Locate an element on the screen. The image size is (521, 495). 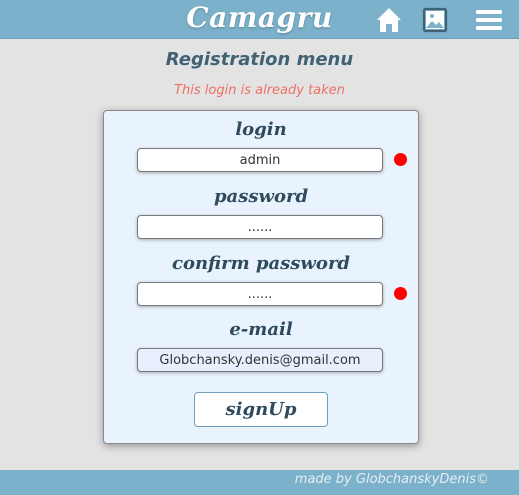
home-icon is located at coordinates (389, 20).